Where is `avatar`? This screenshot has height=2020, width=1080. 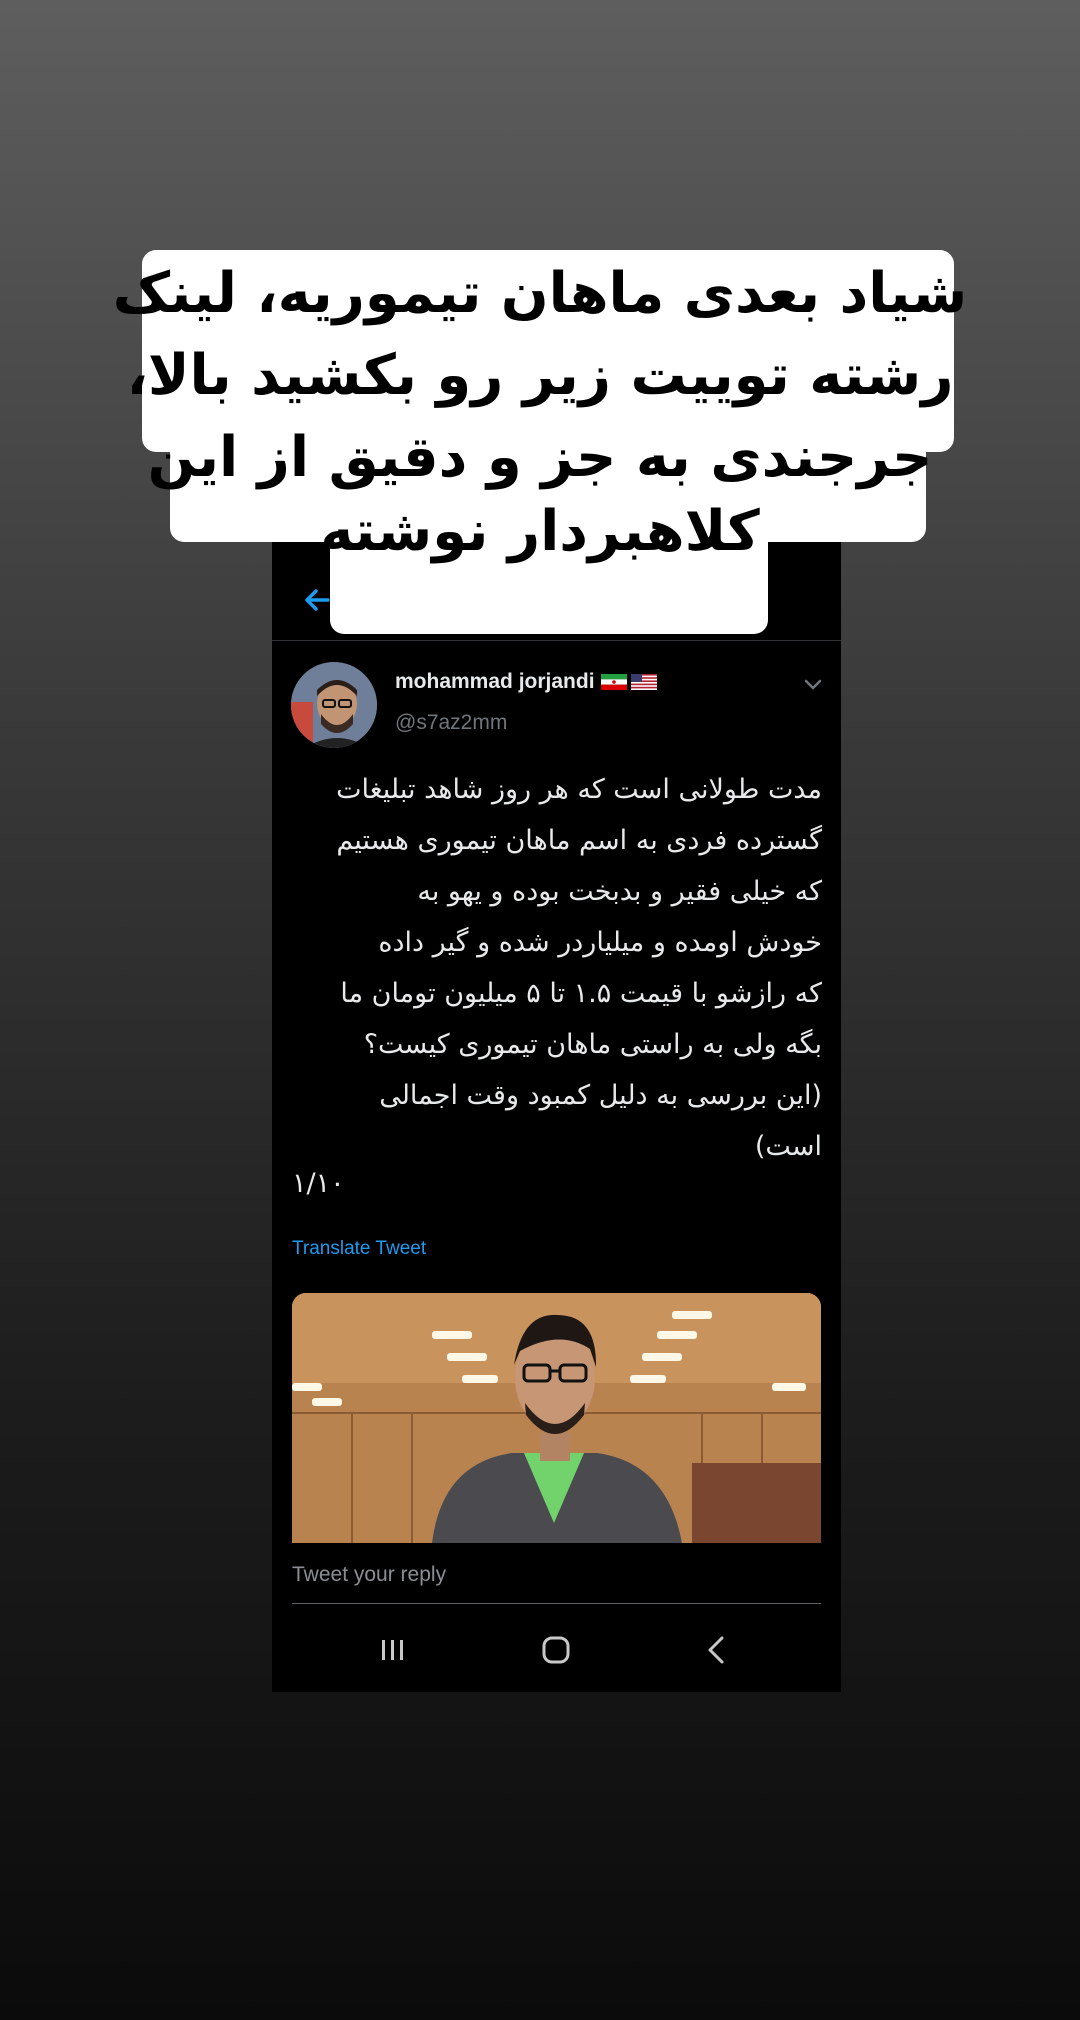
avatar is located at coordinates (334, 705).